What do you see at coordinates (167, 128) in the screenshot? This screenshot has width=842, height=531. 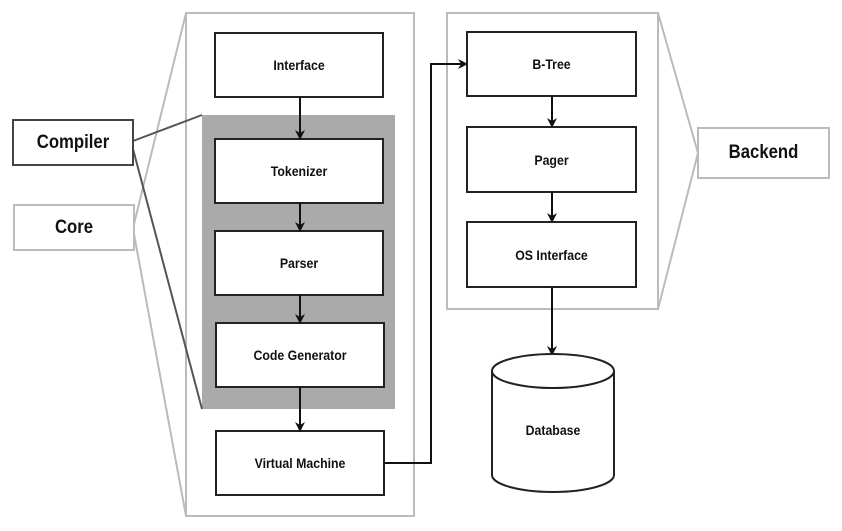 I see `compiler-leader-top` at bounding box center [167, 128].